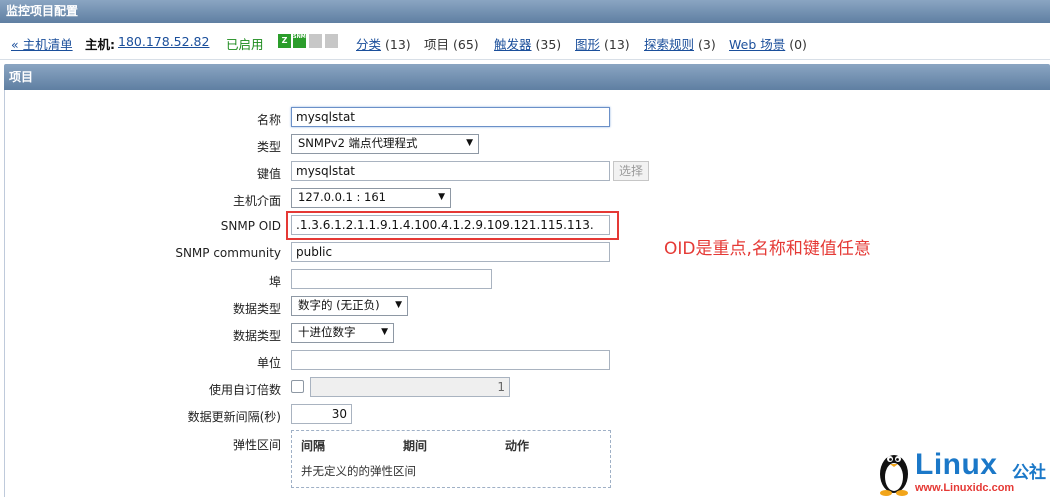 The image size is (1050, 497). What do you see at coordinates (250, 226) in the screenshot?
I see `snmp-oid-label: SNMP OID` at bounding box center [250, 226].